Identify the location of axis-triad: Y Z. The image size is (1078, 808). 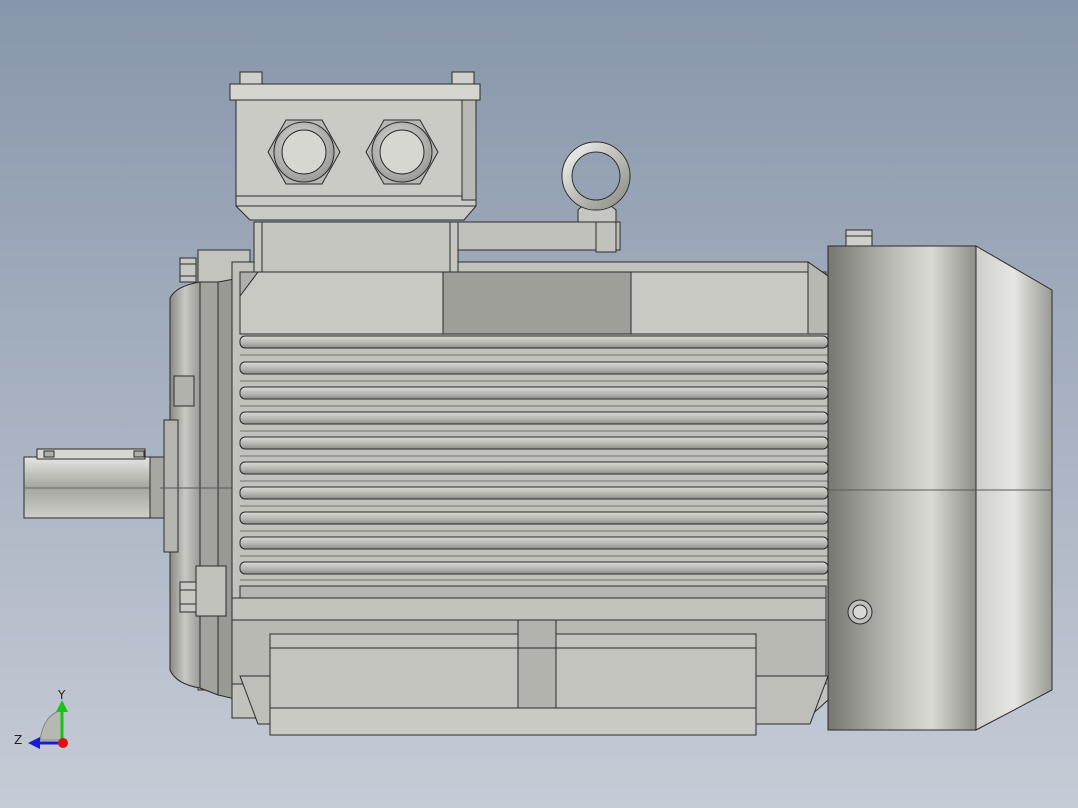
(41, 718).